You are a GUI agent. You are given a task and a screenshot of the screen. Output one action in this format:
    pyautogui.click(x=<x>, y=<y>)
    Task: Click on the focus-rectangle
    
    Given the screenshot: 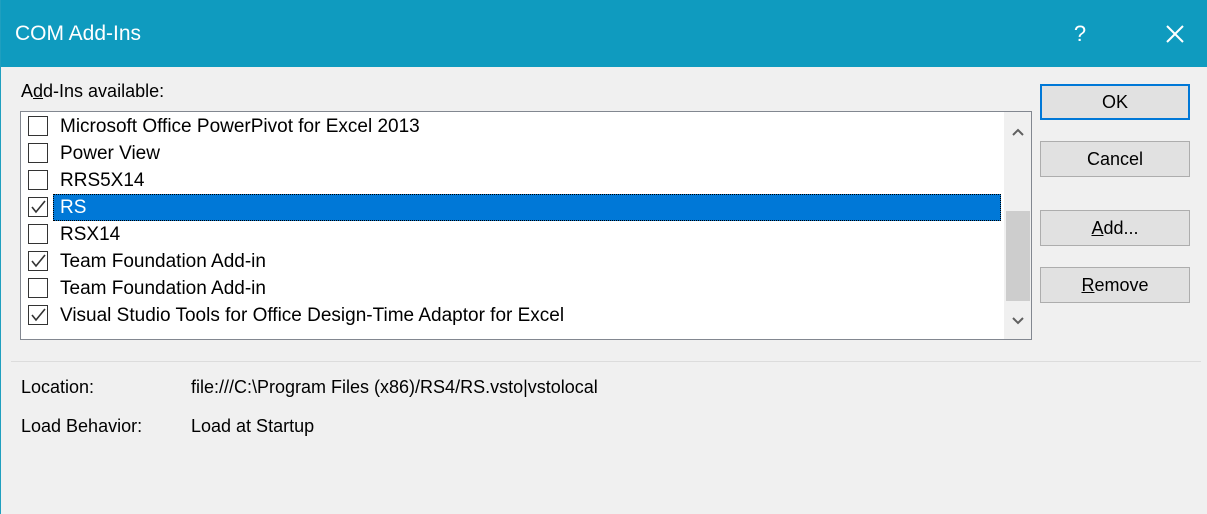 What is the action you would take?
    pyautogui.click(x=527, y=207)
    